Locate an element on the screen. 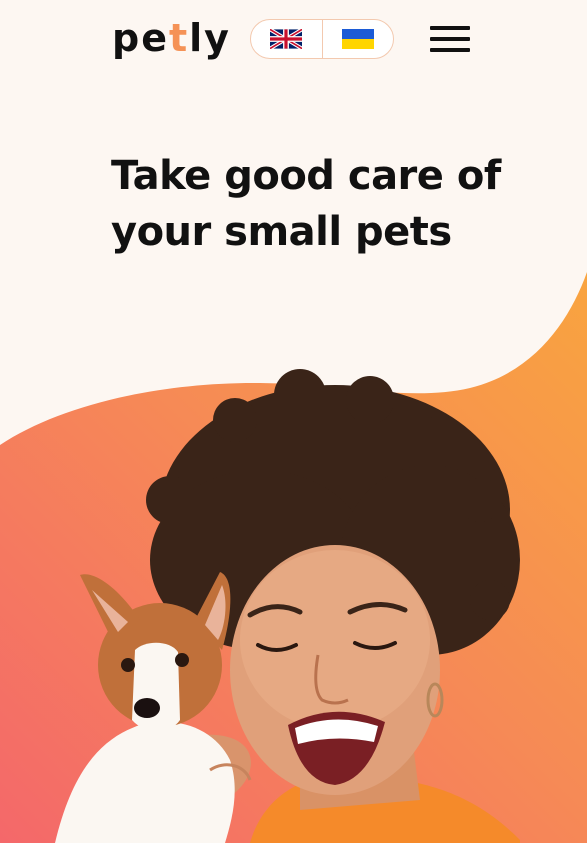  logo-text-start: pe is located at coordinates (140, 38).